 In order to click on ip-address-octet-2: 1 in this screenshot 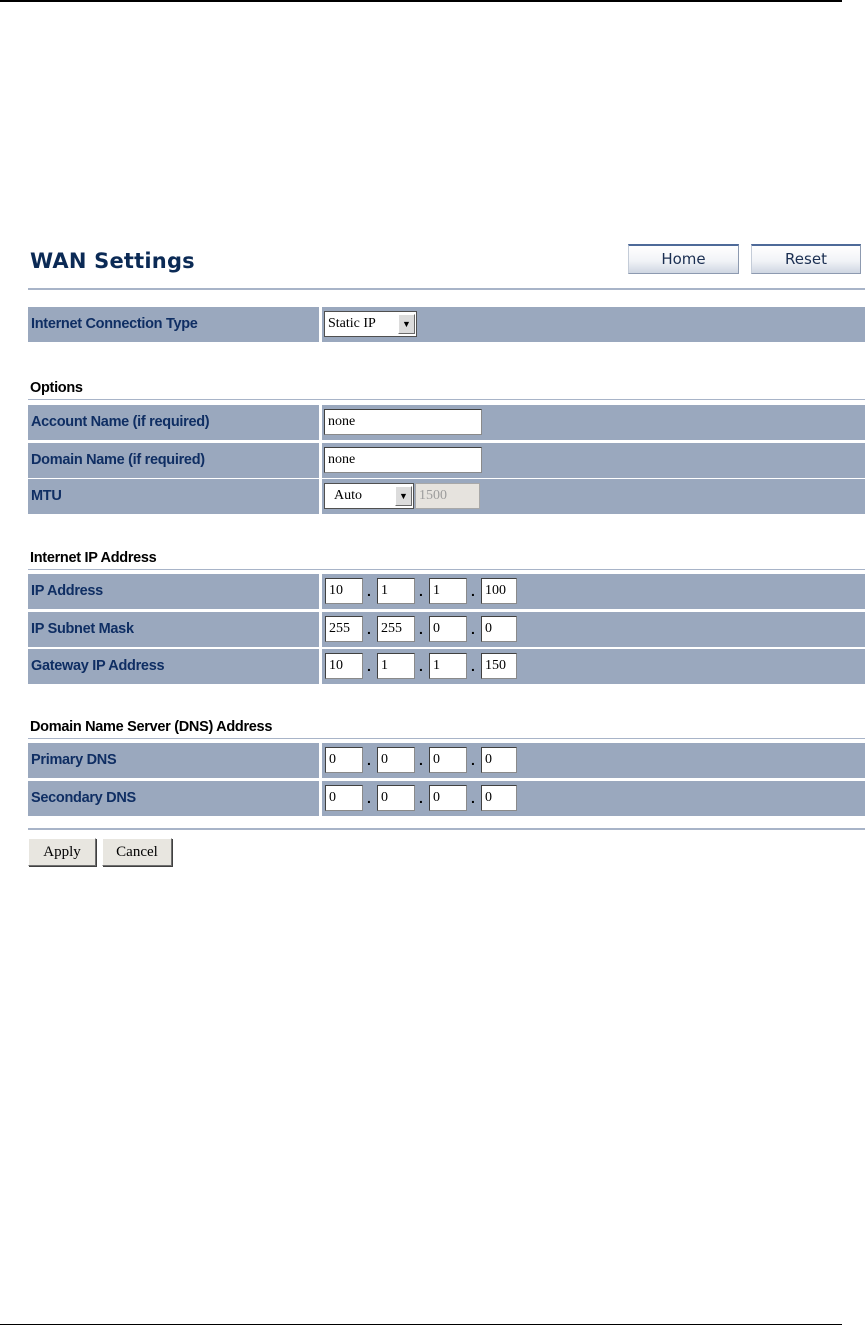, I will do `click(396, 591)`.